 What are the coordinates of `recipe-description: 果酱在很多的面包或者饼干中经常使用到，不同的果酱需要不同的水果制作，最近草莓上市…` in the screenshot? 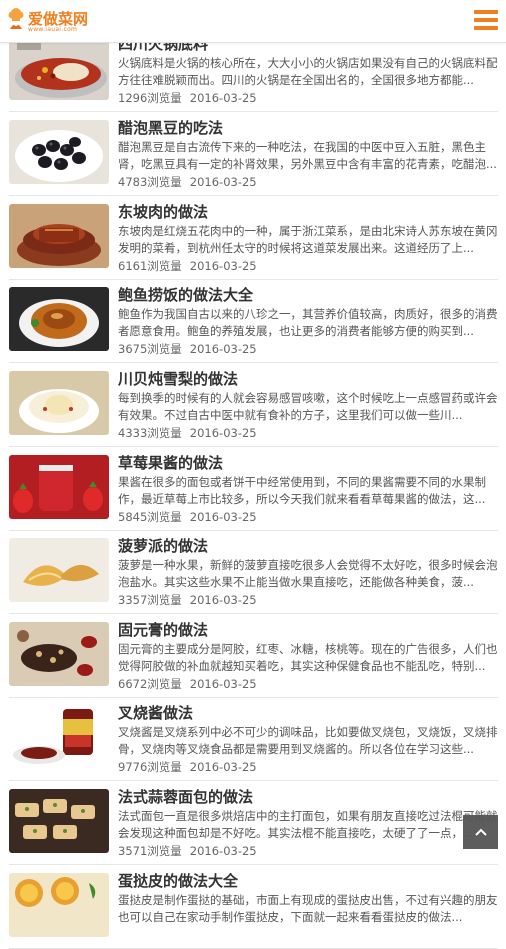 It's located at (302, 490).